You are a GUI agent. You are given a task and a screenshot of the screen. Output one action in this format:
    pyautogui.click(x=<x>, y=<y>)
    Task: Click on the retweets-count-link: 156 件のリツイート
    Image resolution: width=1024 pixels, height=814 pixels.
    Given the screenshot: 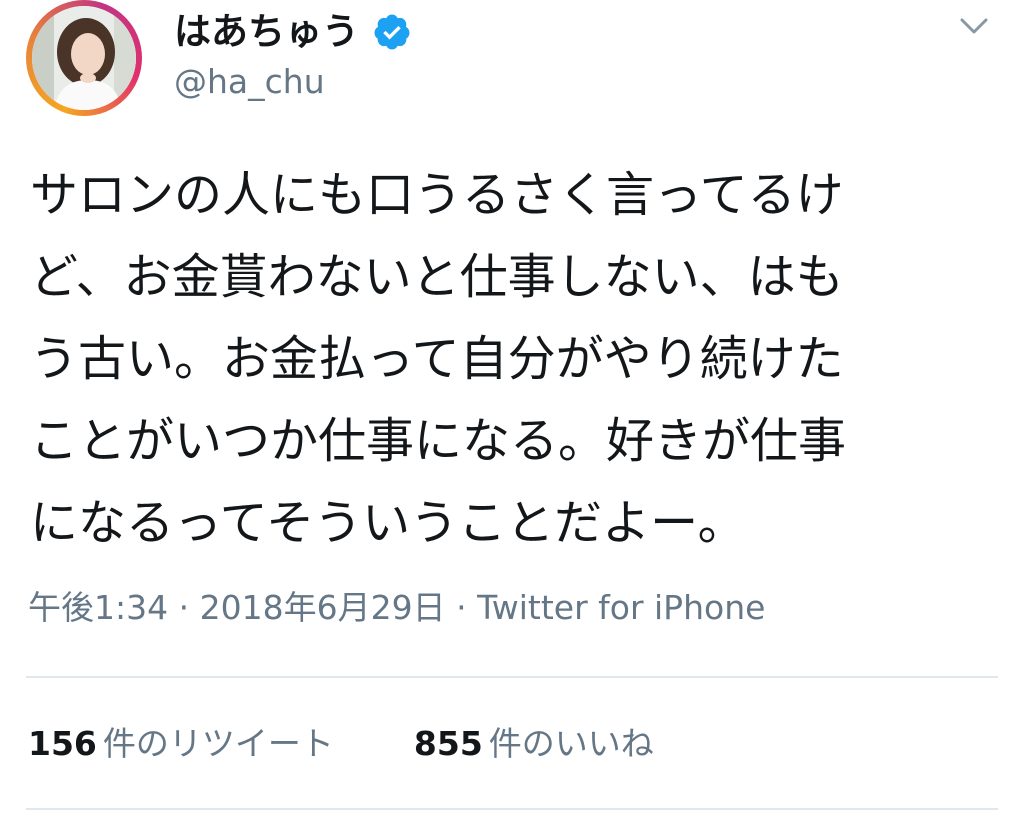 What is the action you would take?
    pyautogui.click(x=181, y=744)
    